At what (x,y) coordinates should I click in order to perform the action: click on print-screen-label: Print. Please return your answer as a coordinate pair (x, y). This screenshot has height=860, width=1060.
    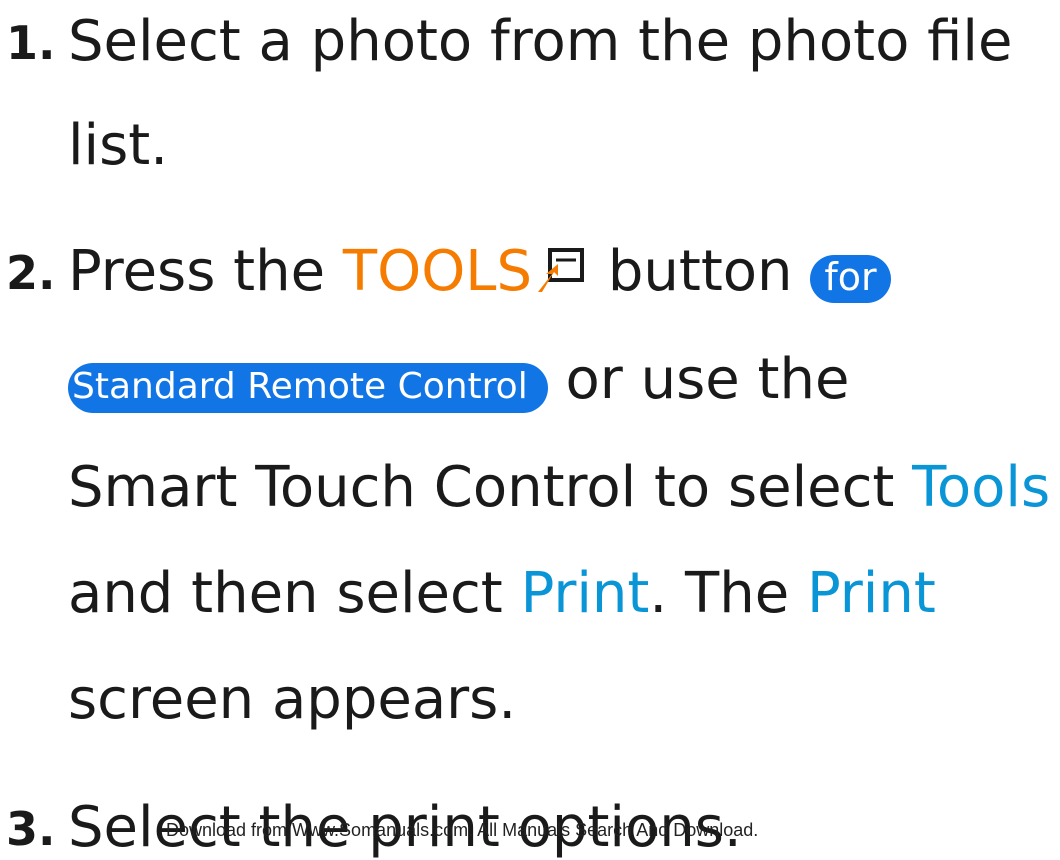
    Looking at the image, I should click on (871, 593).